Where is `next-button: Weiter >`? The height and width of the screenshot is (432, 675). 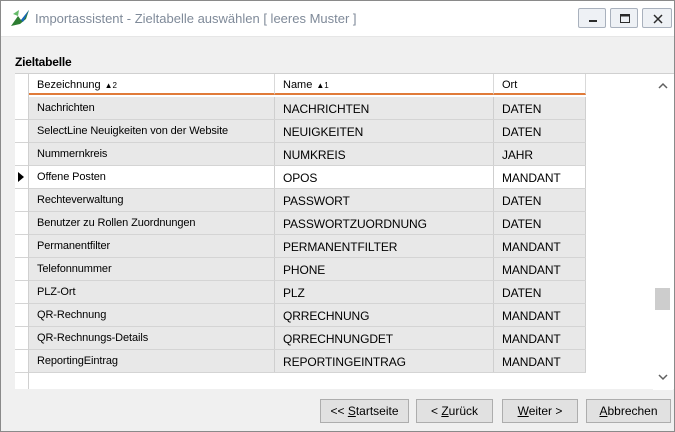
next-button: Weiter > is located at coordinates (540, 411).